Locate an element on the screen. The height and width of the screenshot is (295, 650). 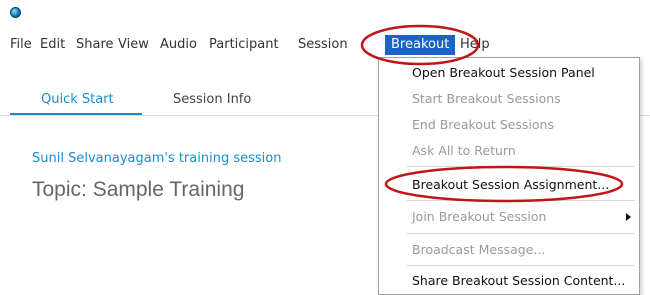
session-topic: Topic: Sample Training is located at coordinates (138, 189).